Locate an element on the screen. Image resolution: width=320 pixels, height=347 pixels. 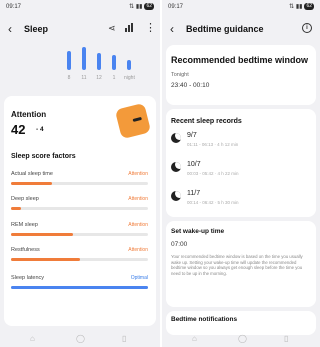
attention-title: Attention is located at coordinates (29, 114).